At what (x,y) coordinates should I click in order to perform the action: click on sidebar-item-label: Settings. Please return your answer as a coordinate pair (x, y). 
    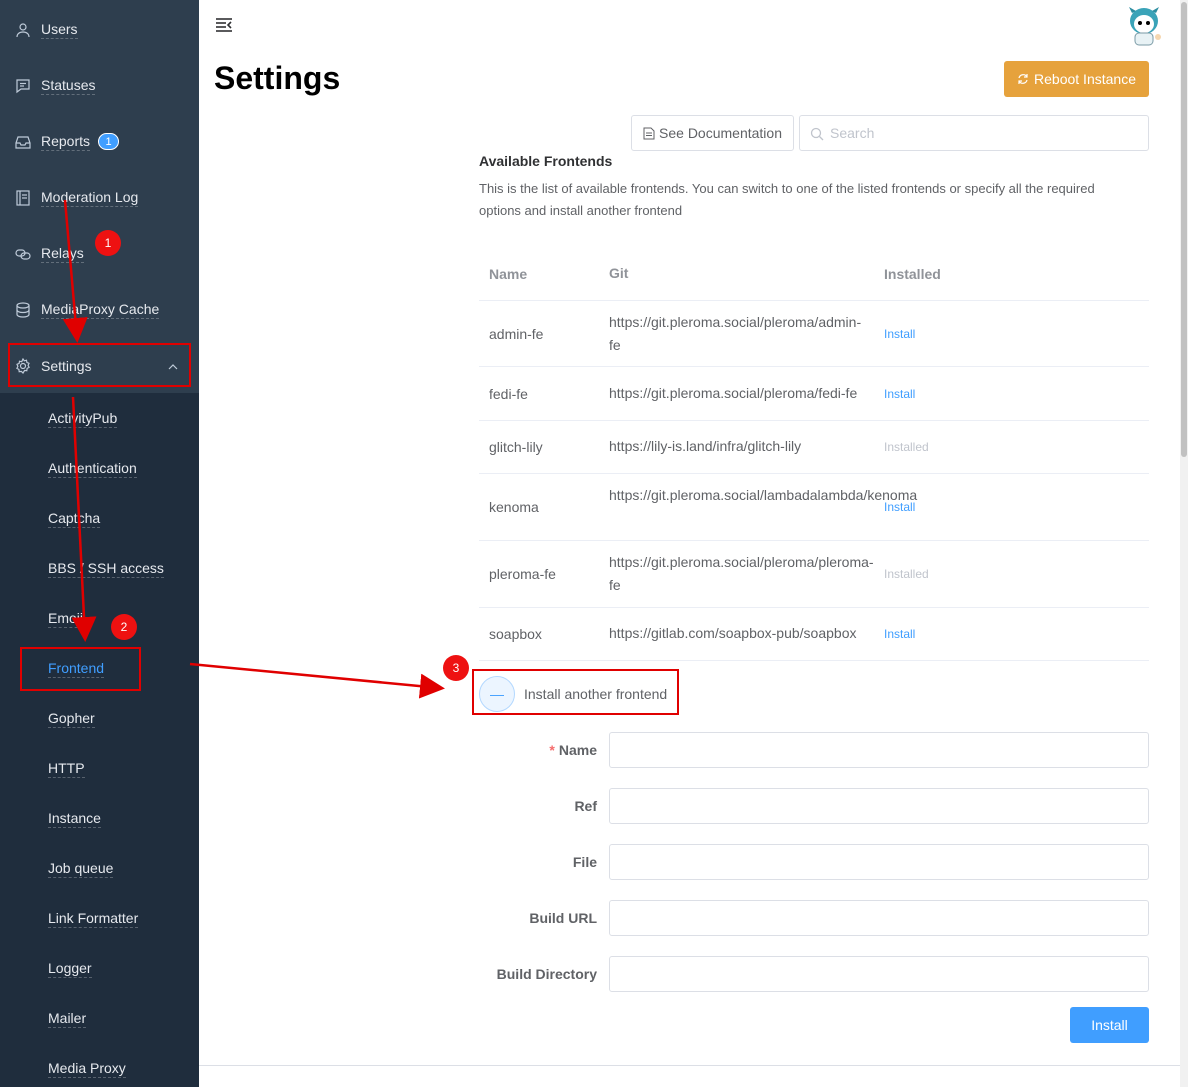
    Looking at the image, I should click on (66, 365).